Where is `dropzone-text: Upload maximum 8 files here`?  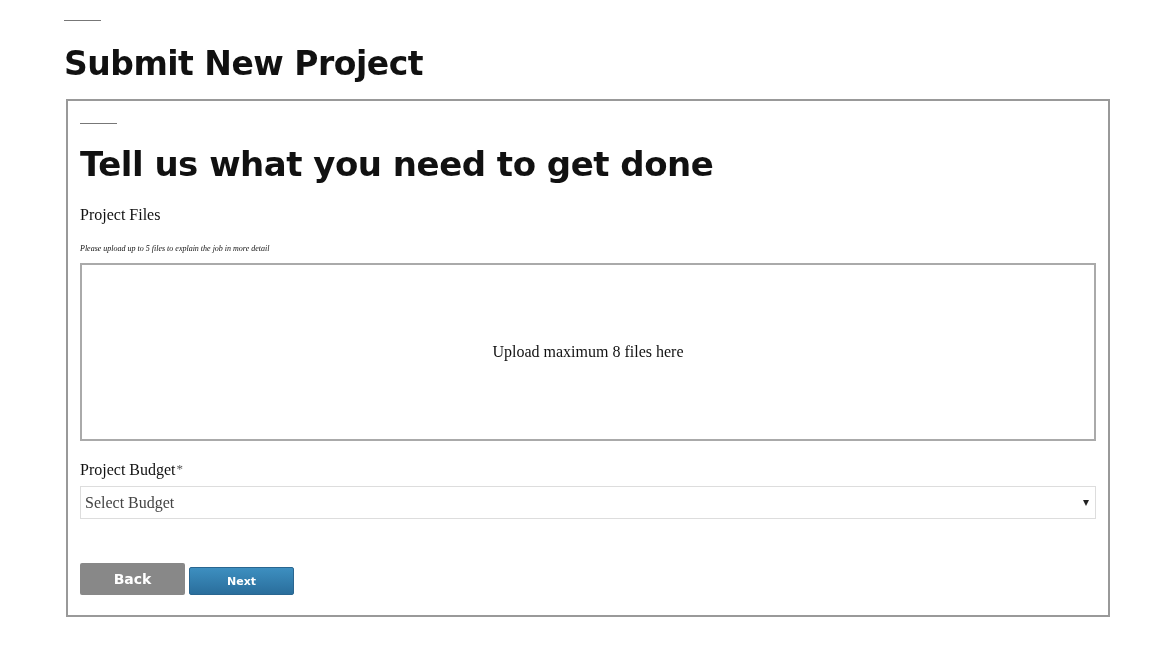
dropzone-text: Upload maximum 8 files here is located at coordinates (588, 352).